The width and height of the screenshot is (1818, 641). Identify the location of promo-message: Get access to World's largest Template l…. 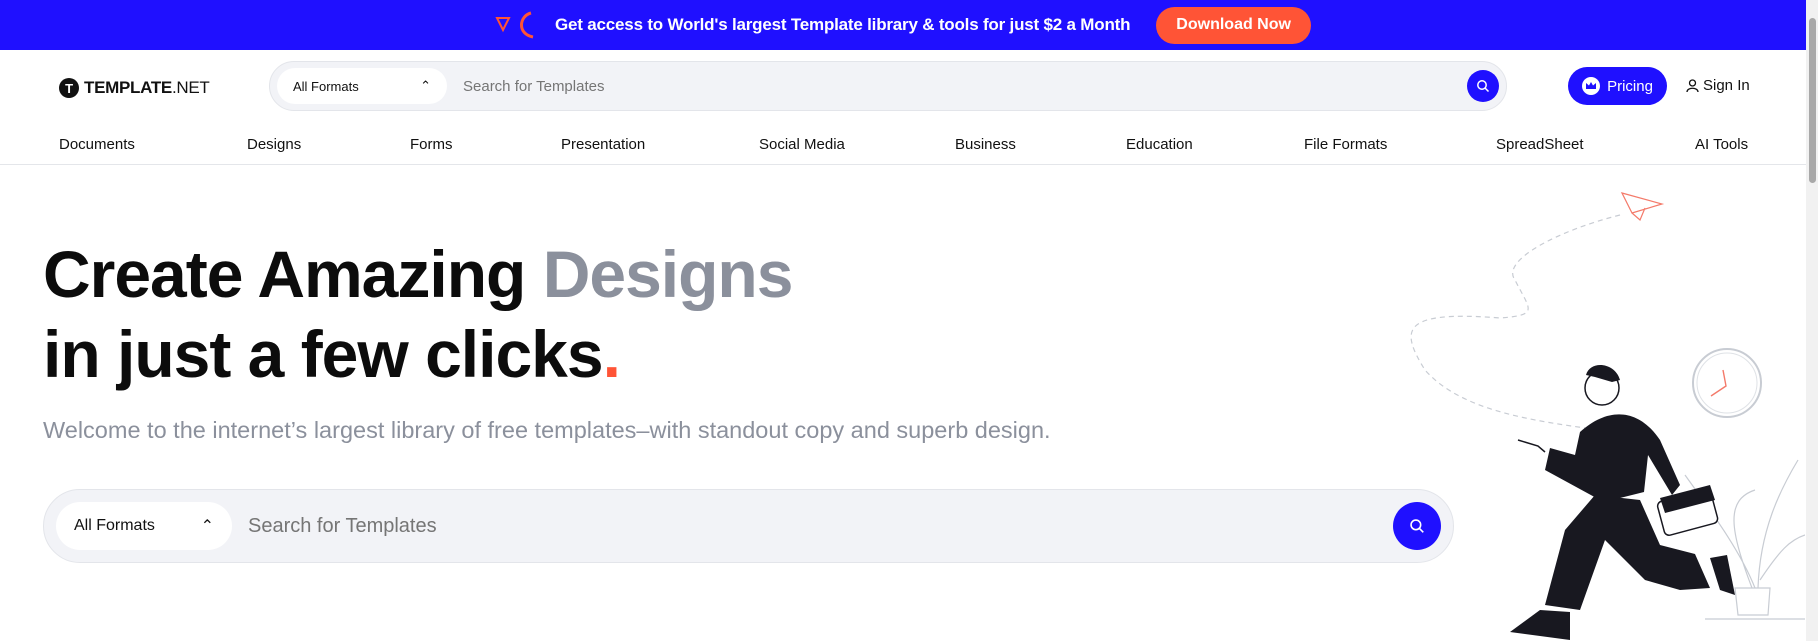
(843, 24).